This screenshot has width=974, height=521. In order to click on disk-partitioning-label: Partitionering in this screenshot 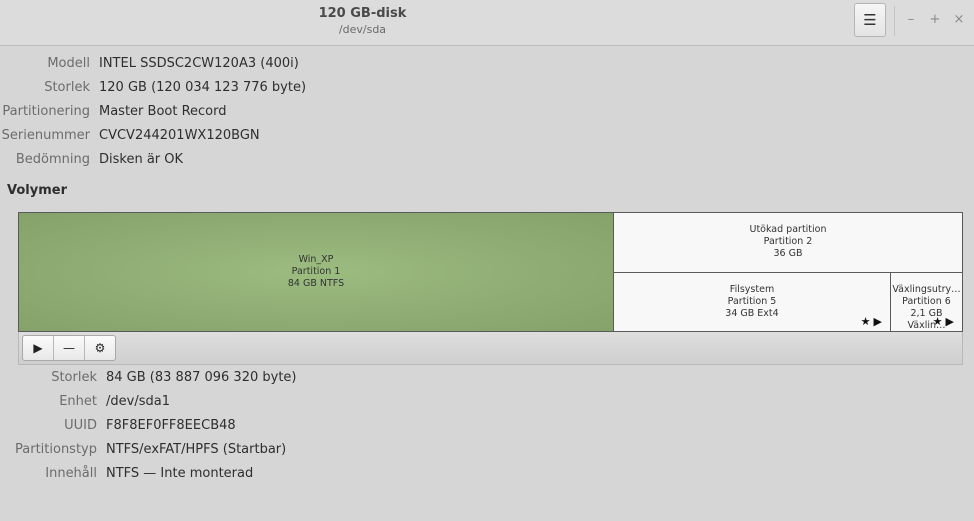, I will do `click(46, 111)`.